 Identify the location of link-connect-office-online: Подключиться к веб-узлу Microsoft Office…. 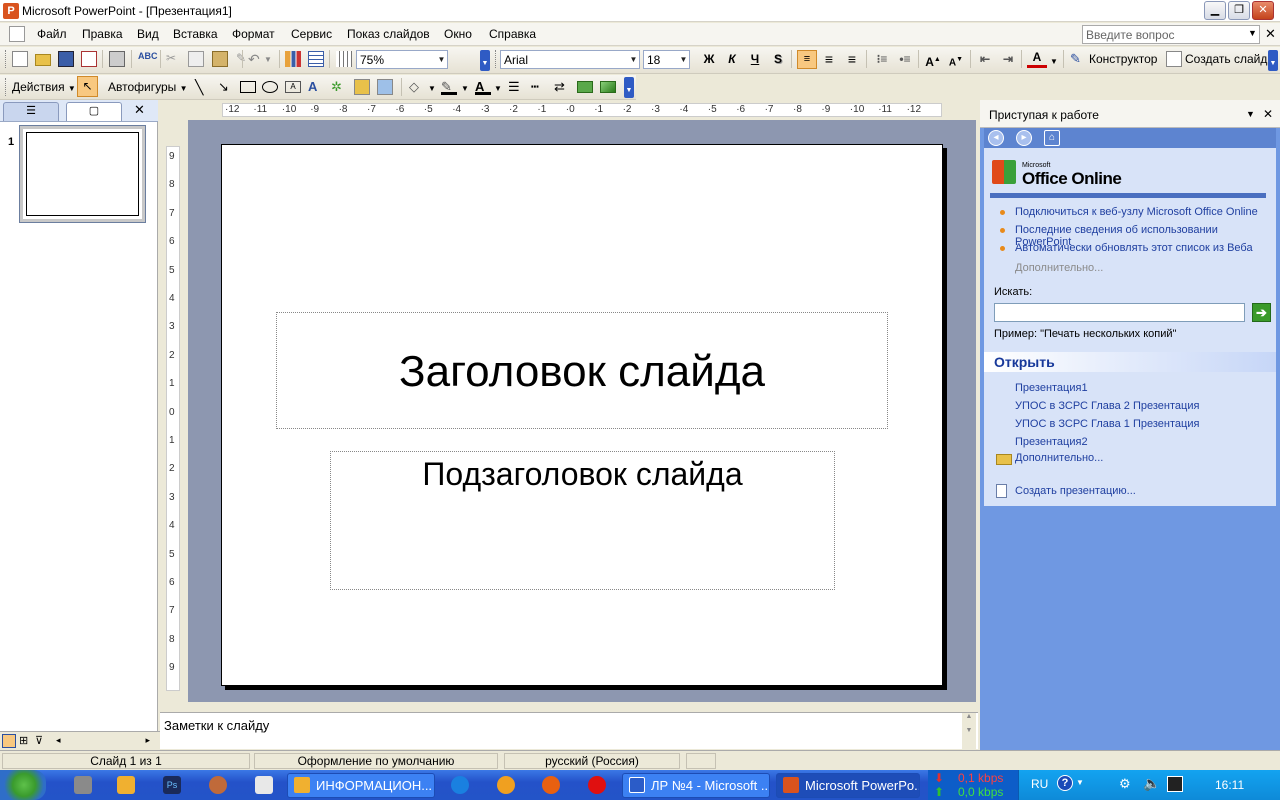
(1136, 212).